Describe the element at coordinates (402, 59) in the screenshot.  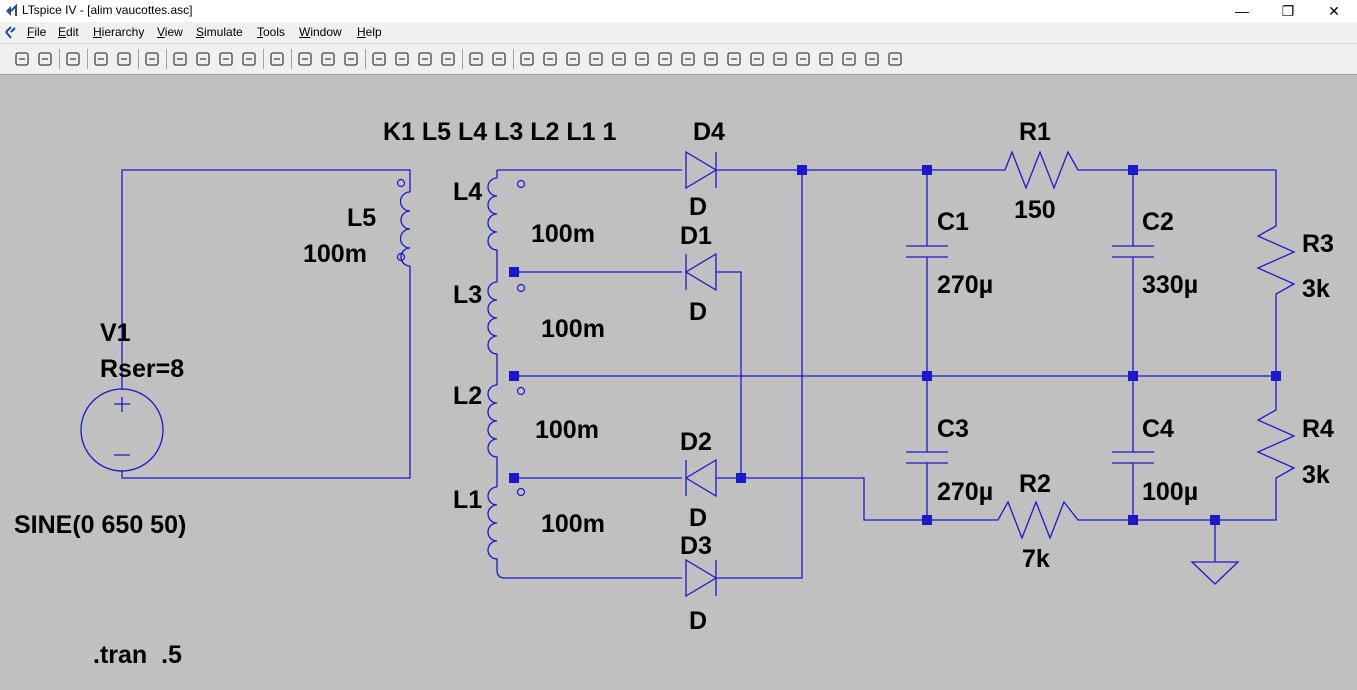
I see `cut-icon` at that location.